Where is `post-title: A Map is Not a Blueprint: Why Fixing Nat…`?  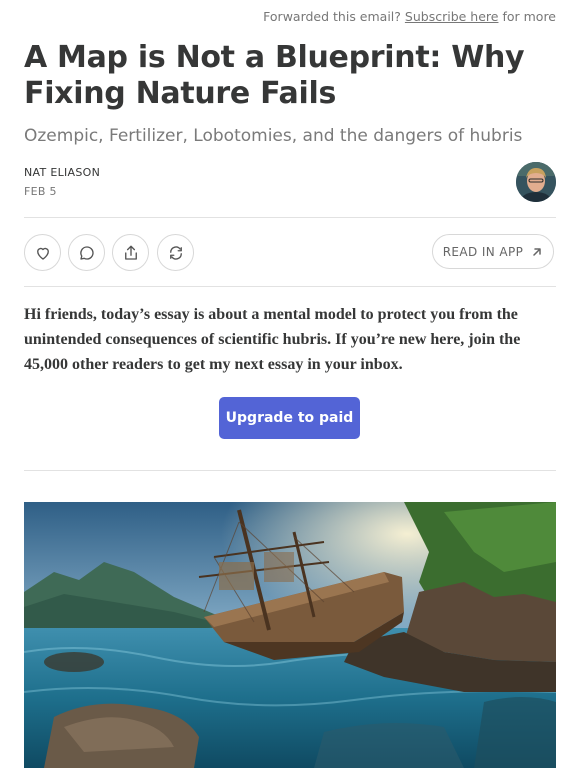
post-title: A Map is Not a Blueprint: Why Fixing Nat… is located at coordinates (274, 75).